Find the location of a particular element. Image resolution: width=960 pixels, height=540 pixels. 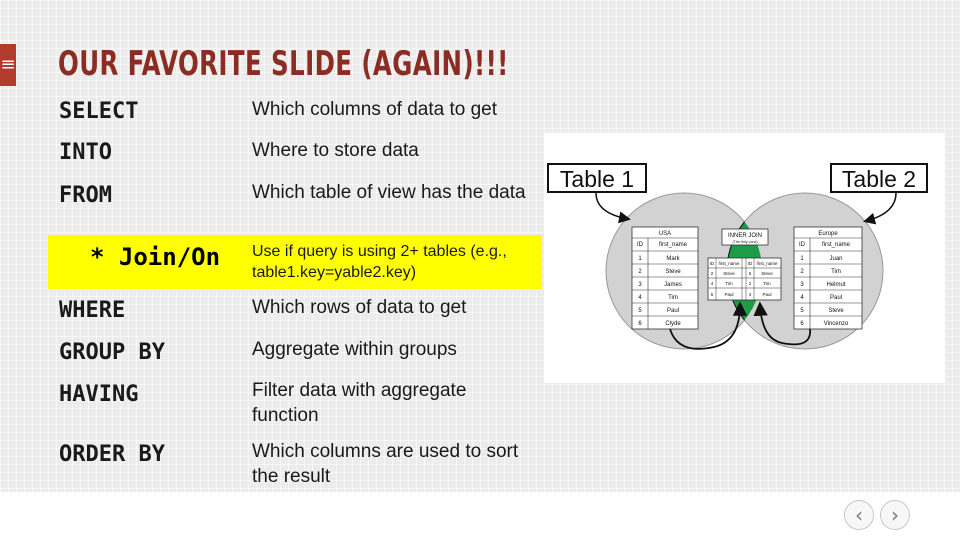

list-item: GROUP BY Aggregate within groups is located at coordinates (272, 352).